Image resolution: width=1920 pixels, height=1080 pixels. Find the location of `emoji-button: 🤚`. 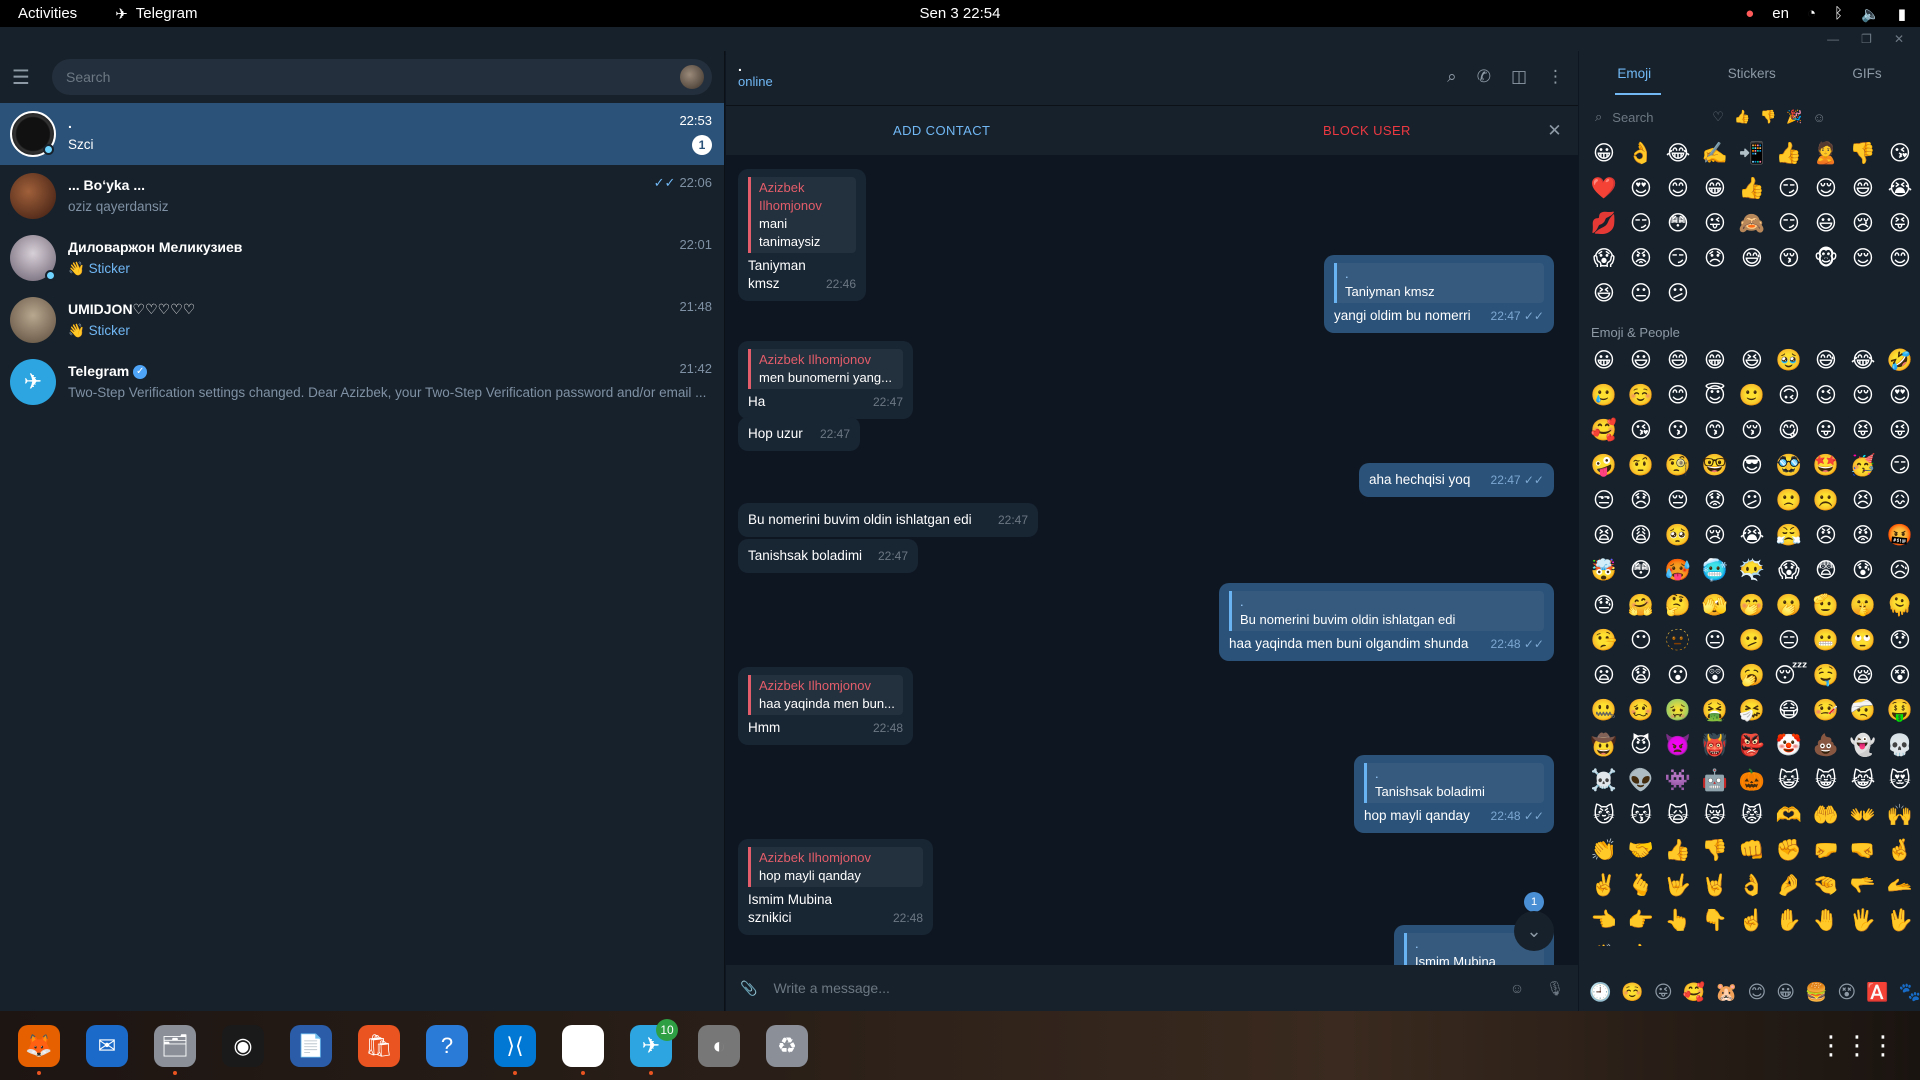

emoji-button: 🤚 is located at coordinates (1826, 921).